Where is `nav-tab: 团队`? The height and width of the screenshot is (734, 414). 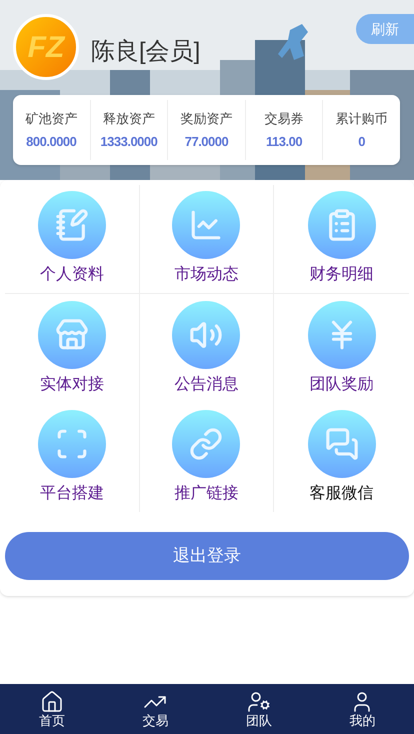
nav-tab: 团队 is located at coordinates (258, 709).